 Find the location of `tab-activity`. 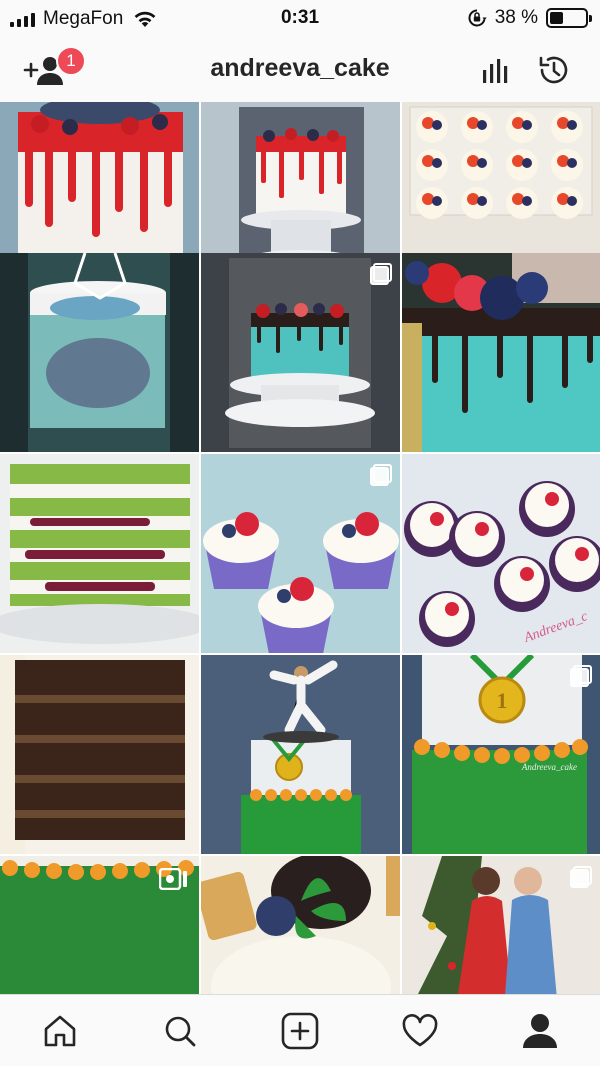

tab-activity is located at coordinates (420, 1031).